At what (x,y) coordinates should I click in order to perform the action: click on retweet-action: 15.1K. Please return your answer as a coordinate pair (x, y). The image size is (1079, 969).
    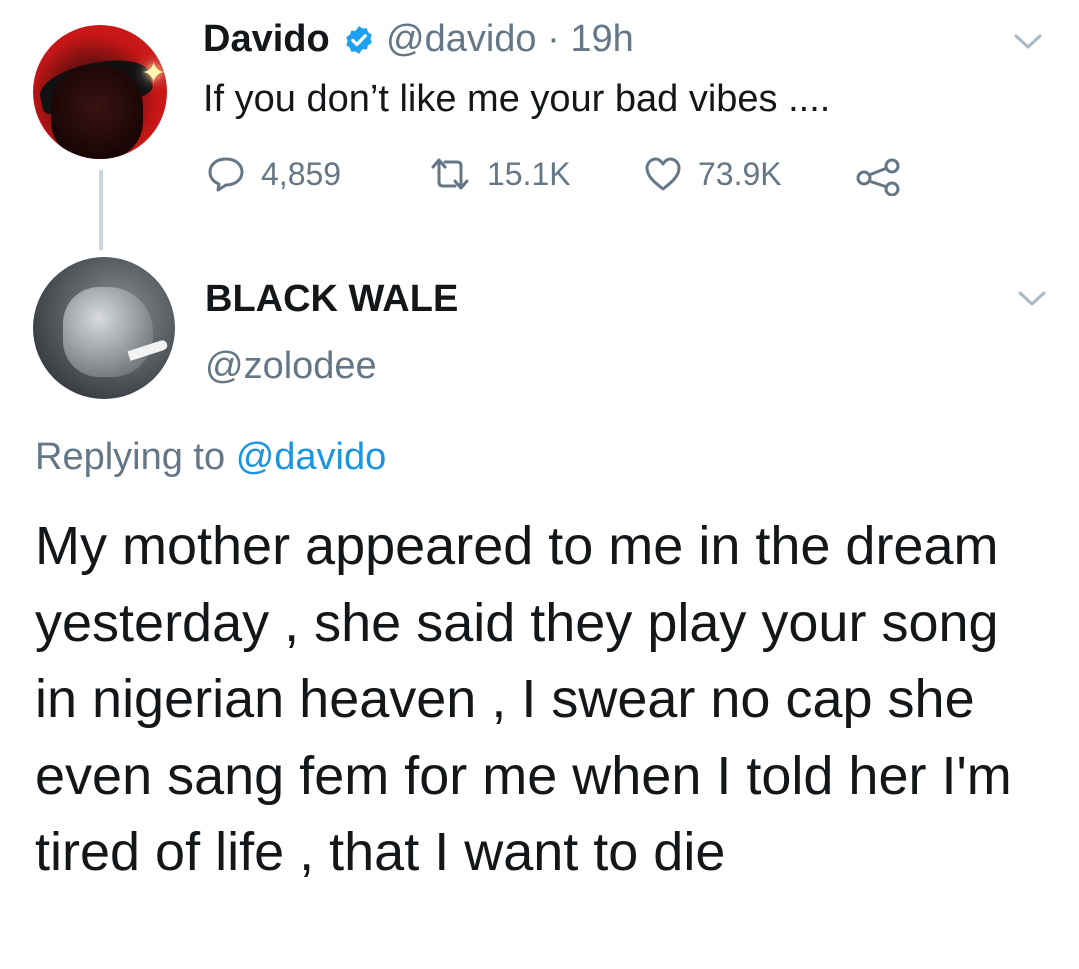
    Looking at the image, I should click on (499, 174).